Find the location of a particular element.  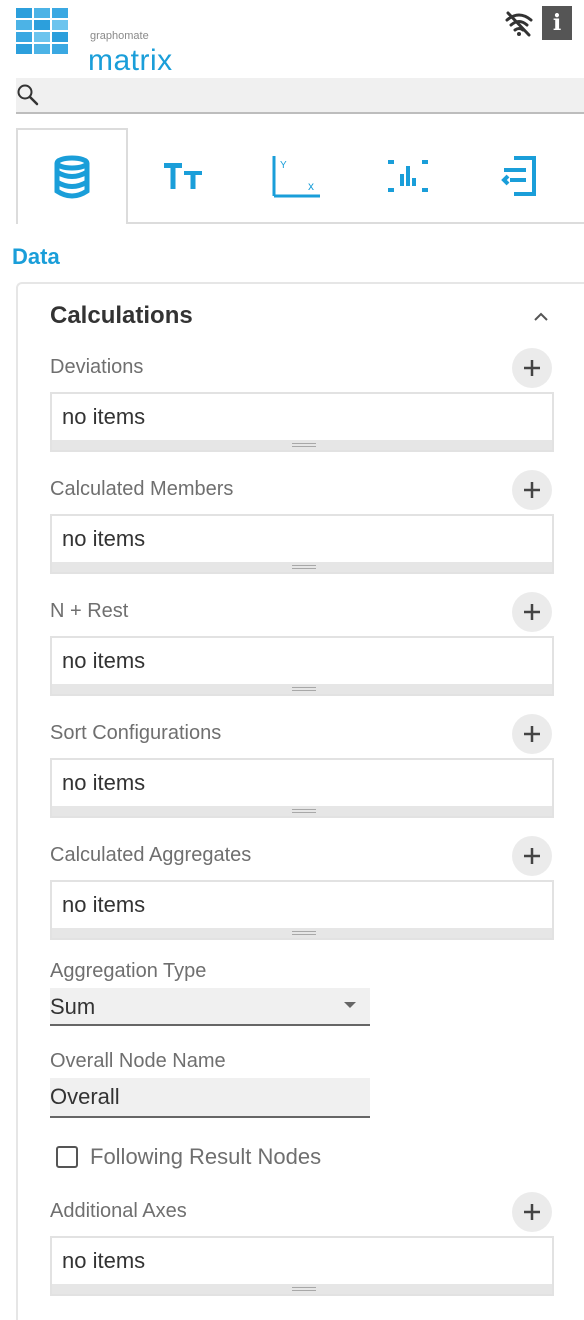

tab-layout is located at coordinates (408, 176).